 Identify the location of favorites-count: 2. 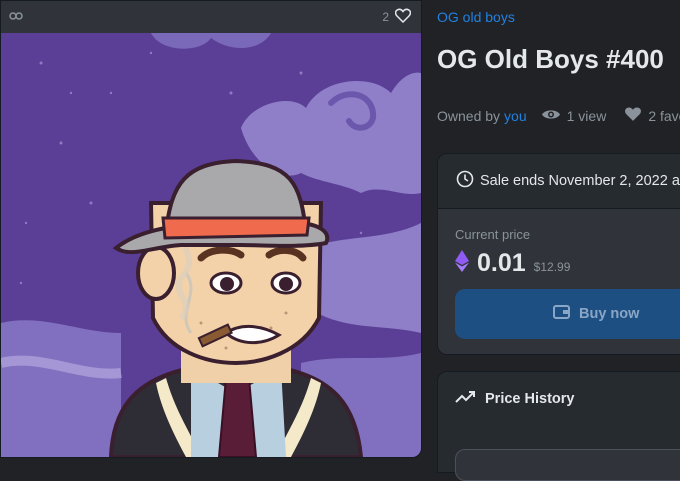
(385, 17).